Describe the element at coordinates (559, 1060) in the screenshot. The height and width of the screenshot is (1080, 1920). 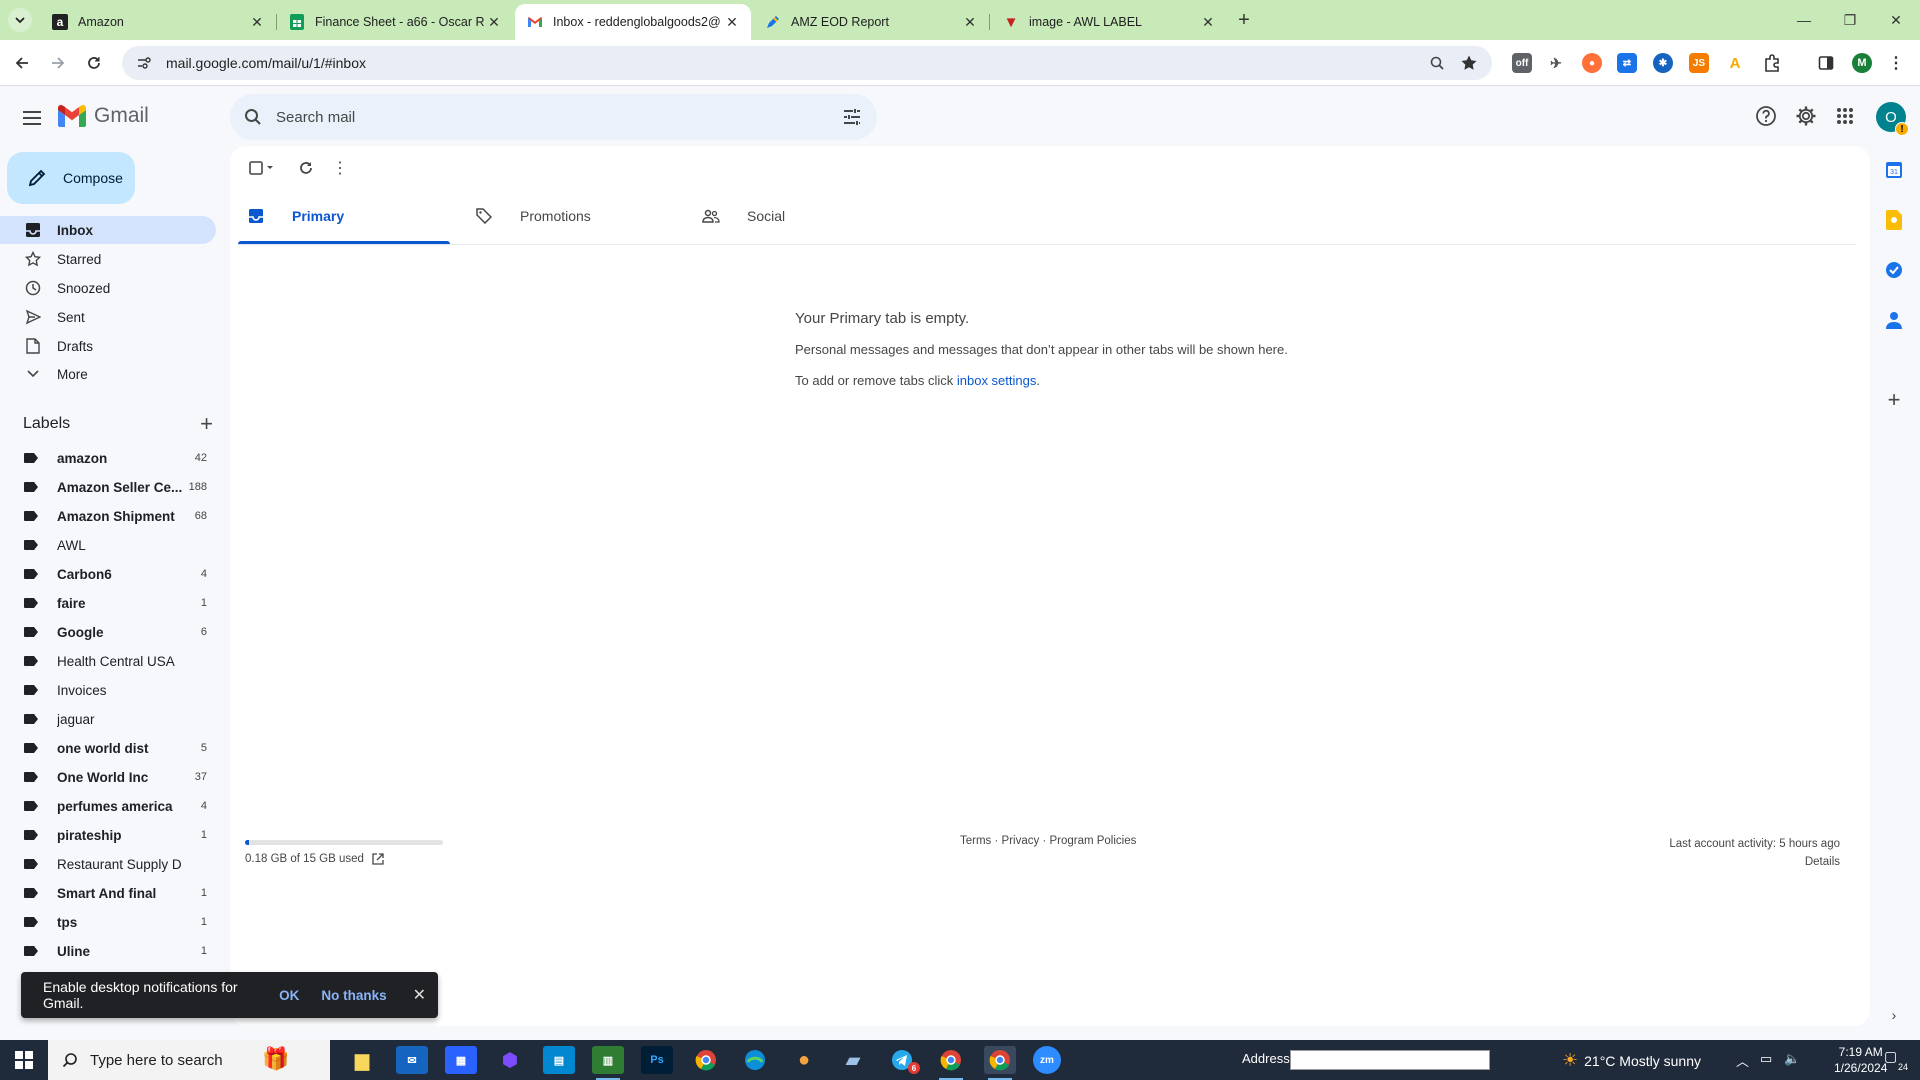
I see `remote-desktop-icon: ▤` at that location.